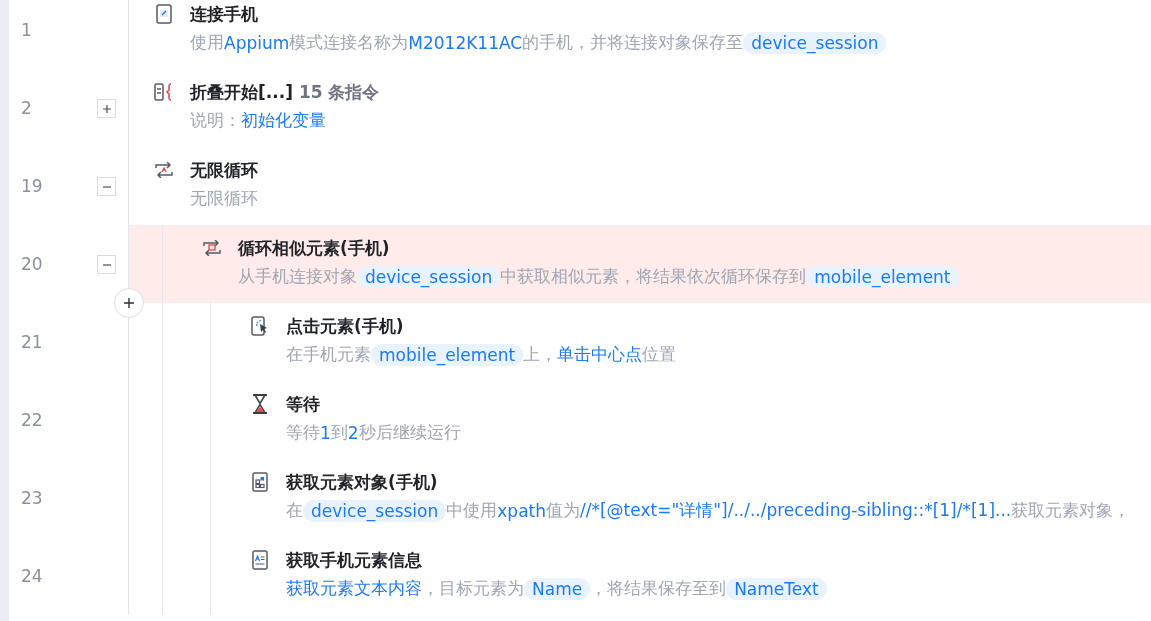 The image size is (1151, 621). Describe the element at coordinates (224, 170) in the screenshot. I see `step-title: 无限循环` at that location.